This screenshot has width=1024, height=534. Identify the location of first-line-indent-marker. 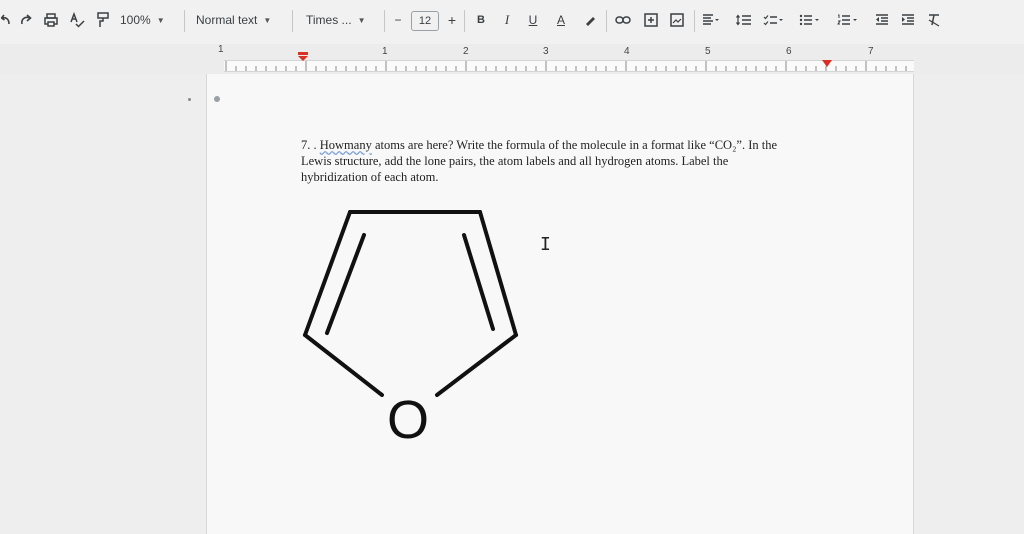
(303, 57).